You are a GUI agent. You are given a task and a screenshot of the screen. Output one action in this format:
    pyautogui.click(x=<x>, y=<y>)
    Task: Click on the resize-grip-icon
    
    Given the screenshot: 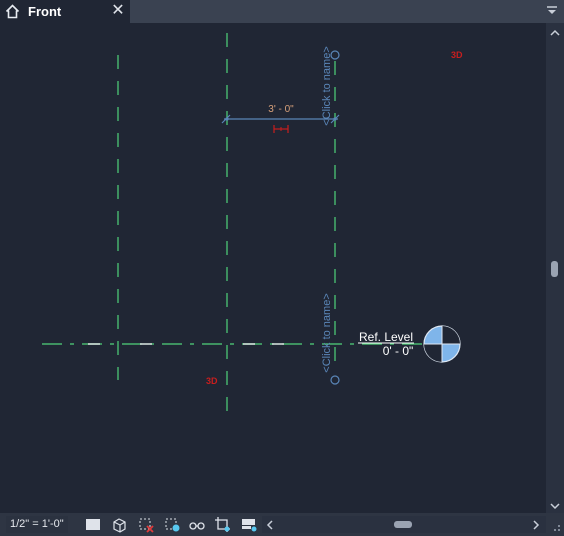 What is the action you would take?
    pyautogui.click(x=556, y=524)
    